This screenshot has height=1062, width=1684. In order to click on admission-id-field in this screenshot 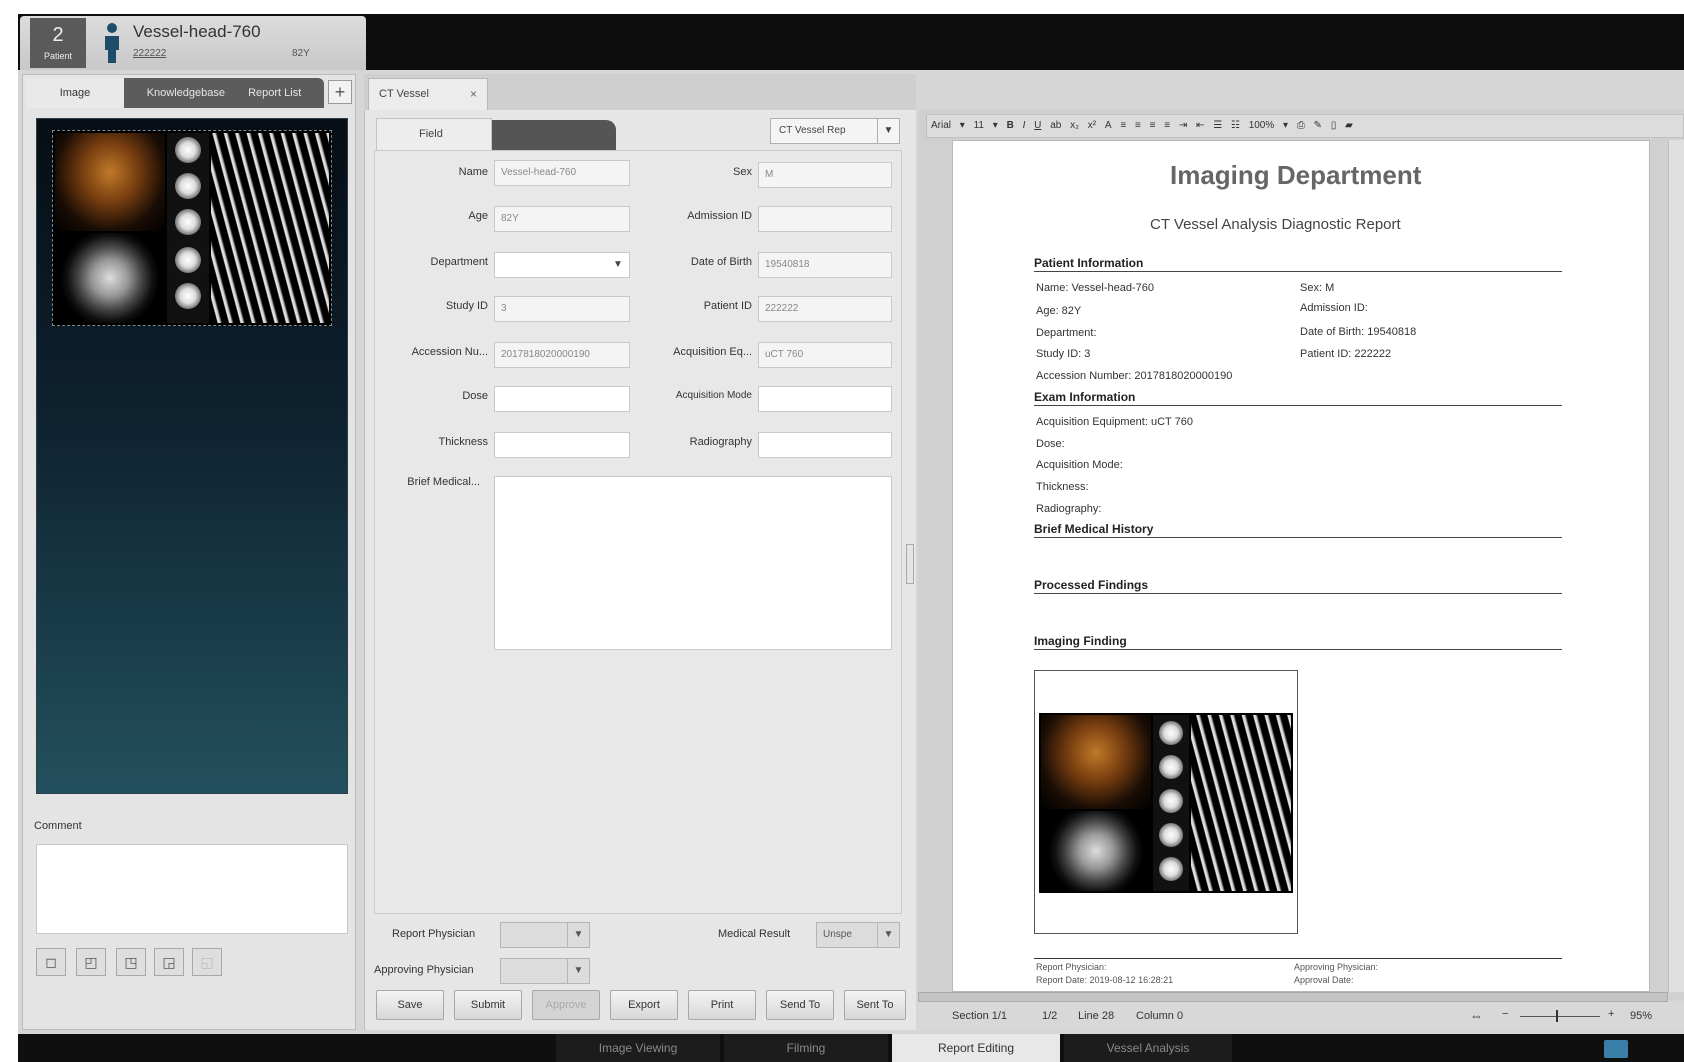, I will do `click(825, 219)`.